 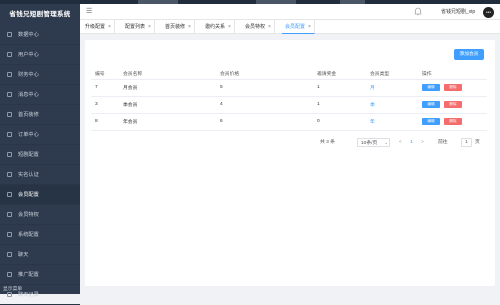 What do you see at coordinates (28, 35) in the screenshot?
I see `sidebar-item-label: 数据中心` at bounding box center [28, 35].